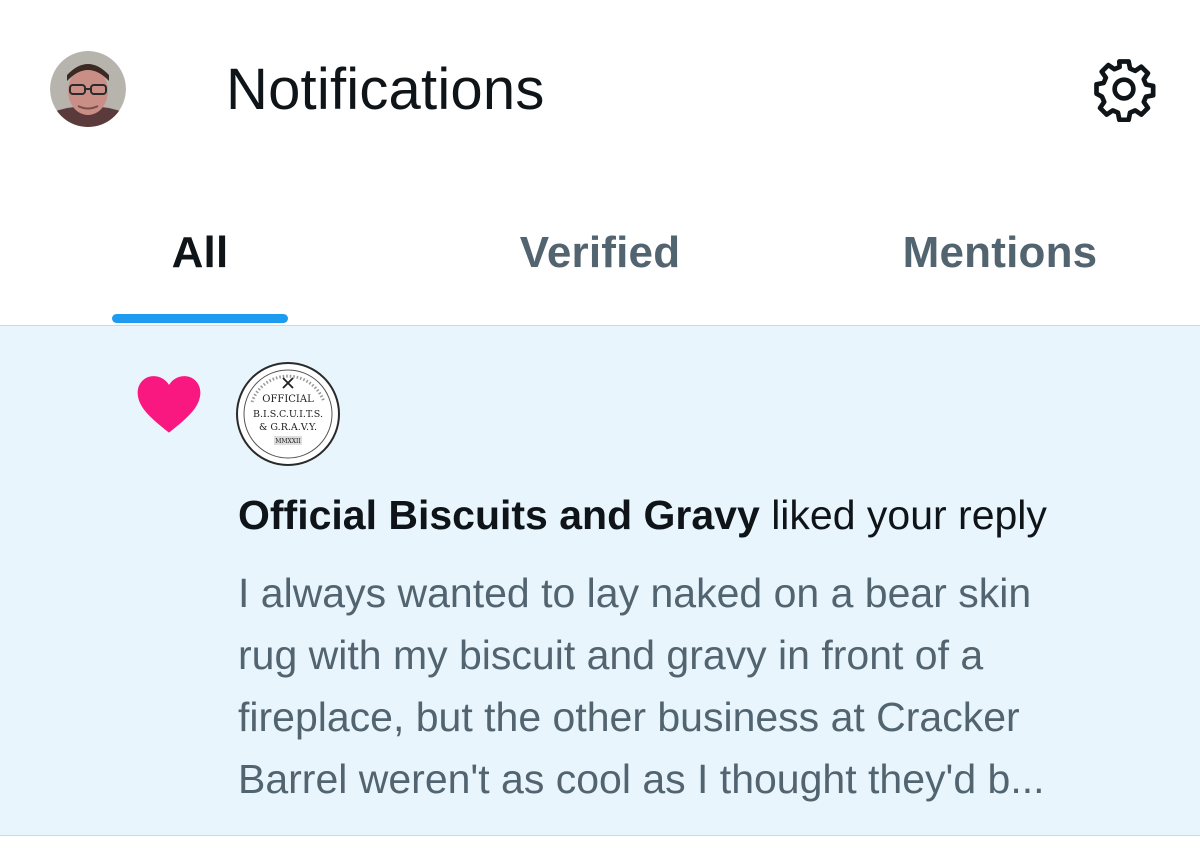 This screenshot has width=1200, height=851. Describe the element at coordinates (288, 427) in the screenshot. I see `logo-line-gravy: & G.R.A.V.Y.` at that location.